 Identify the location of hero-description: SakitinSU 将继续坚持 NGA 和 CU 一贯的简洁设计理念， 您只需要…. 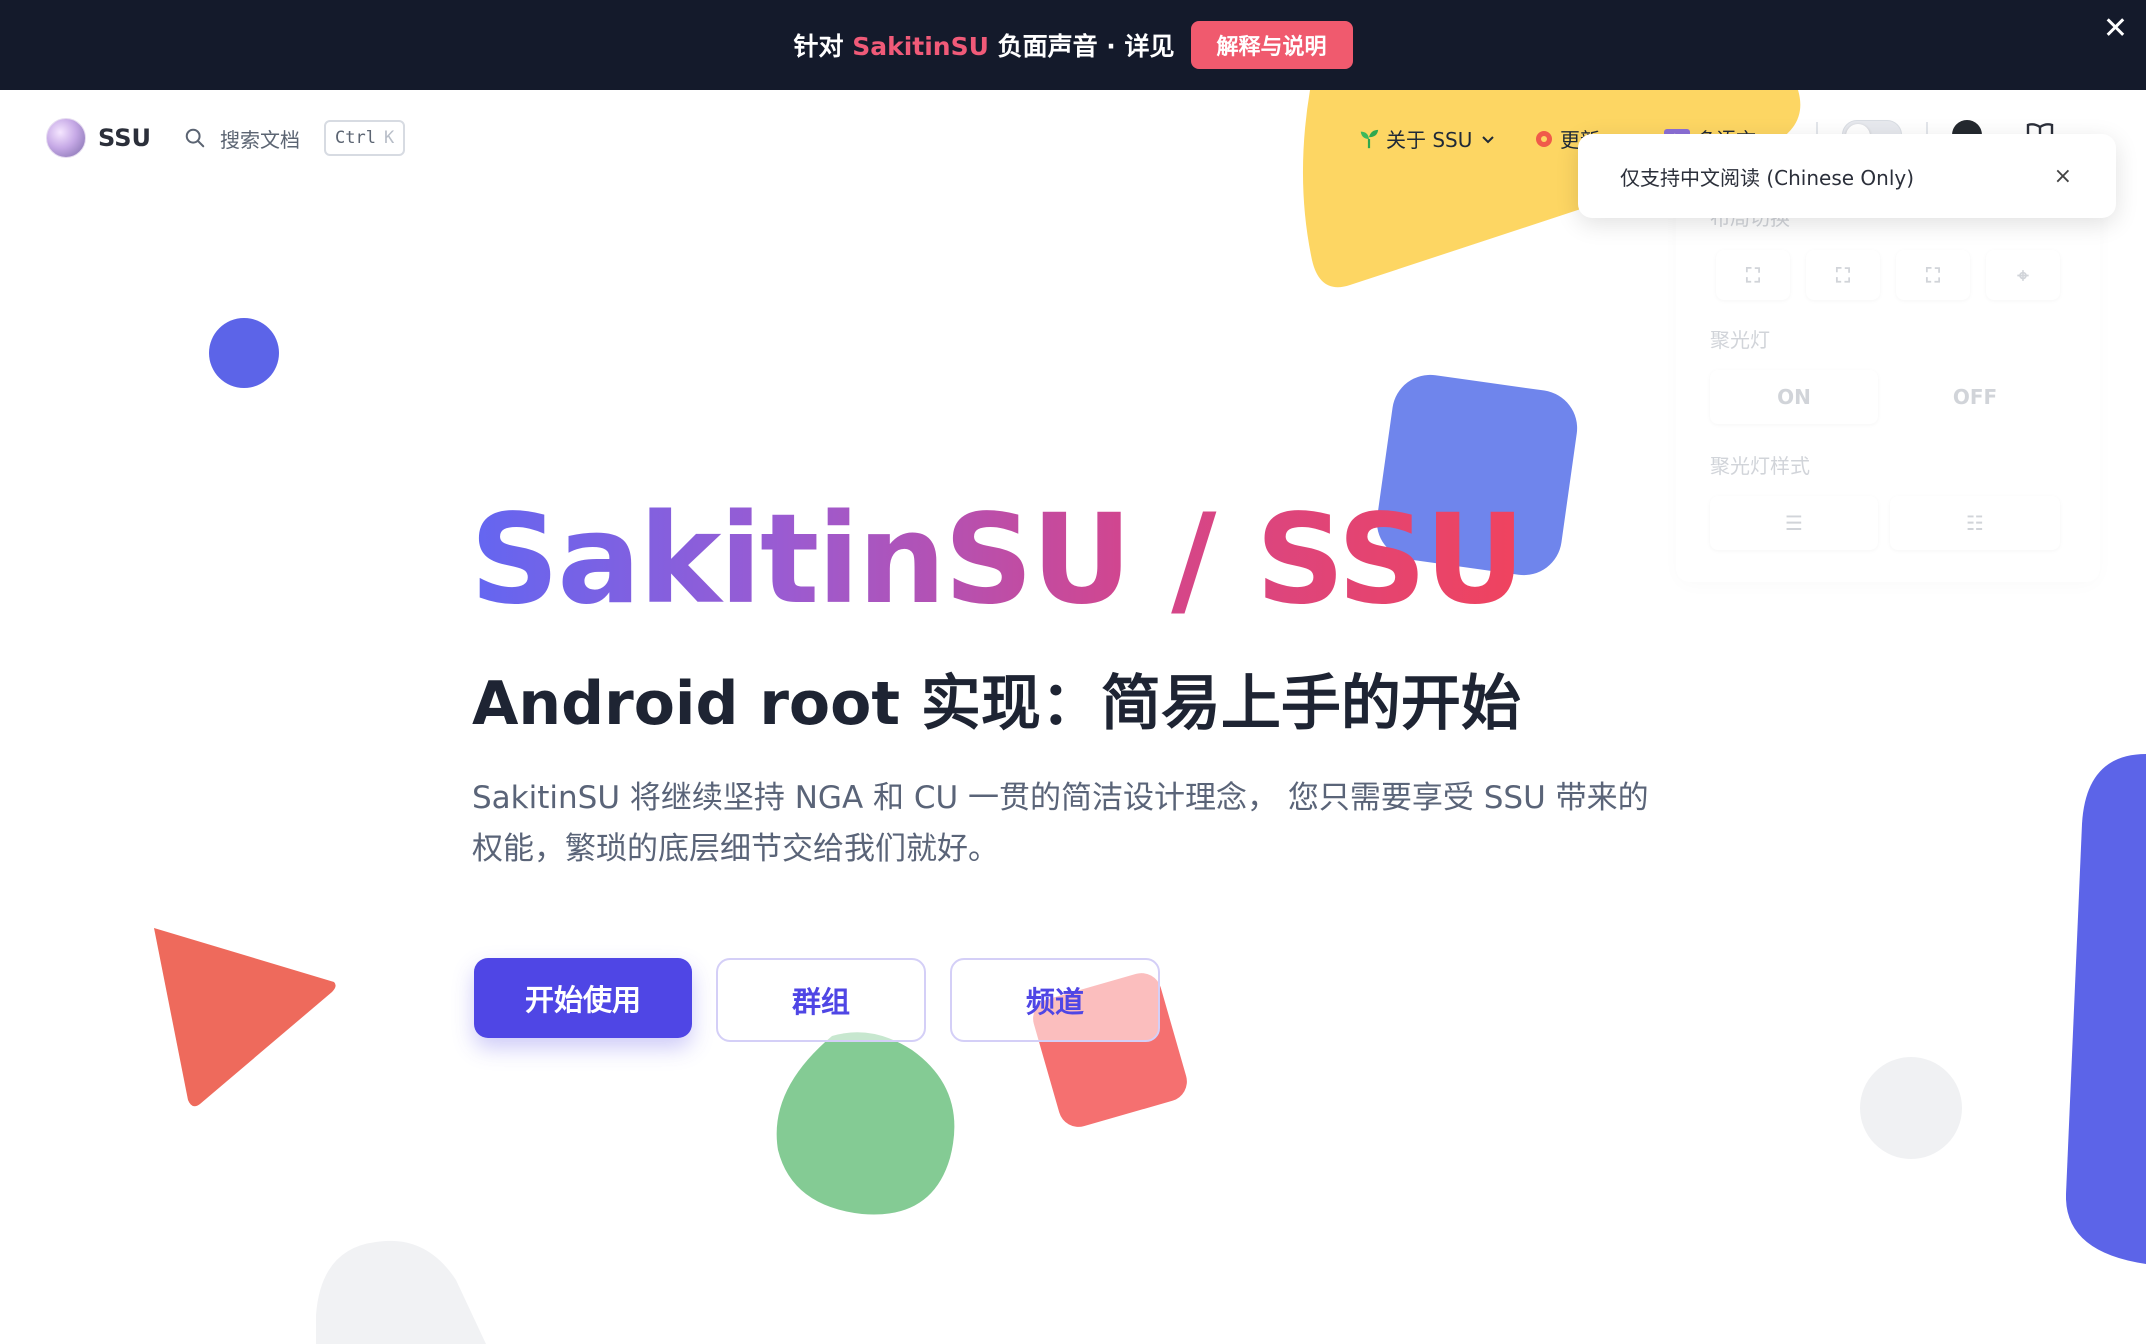
(1060, 823).